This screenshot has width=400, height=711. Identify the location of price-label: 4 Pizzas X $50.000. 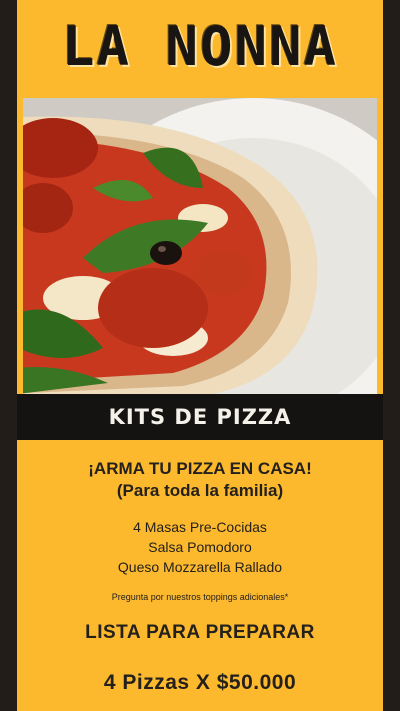
(200, 682).